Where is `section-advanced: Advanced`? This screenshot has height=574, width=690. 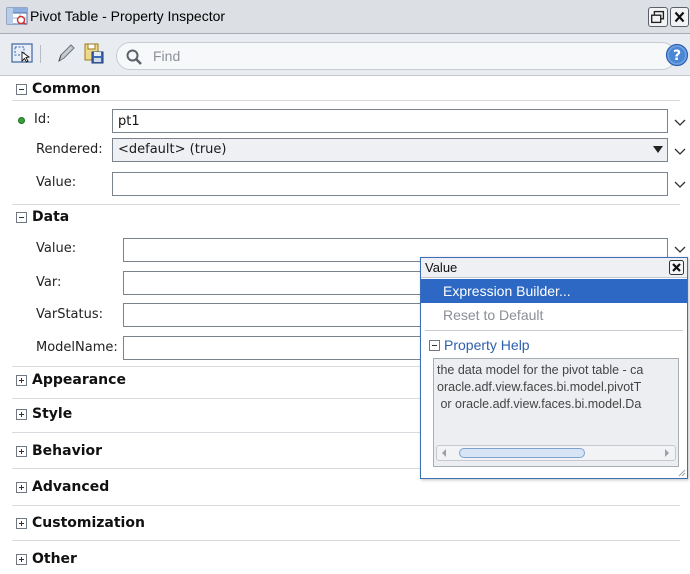
section-advanced: Advanced is located at coordinates (62, 487).